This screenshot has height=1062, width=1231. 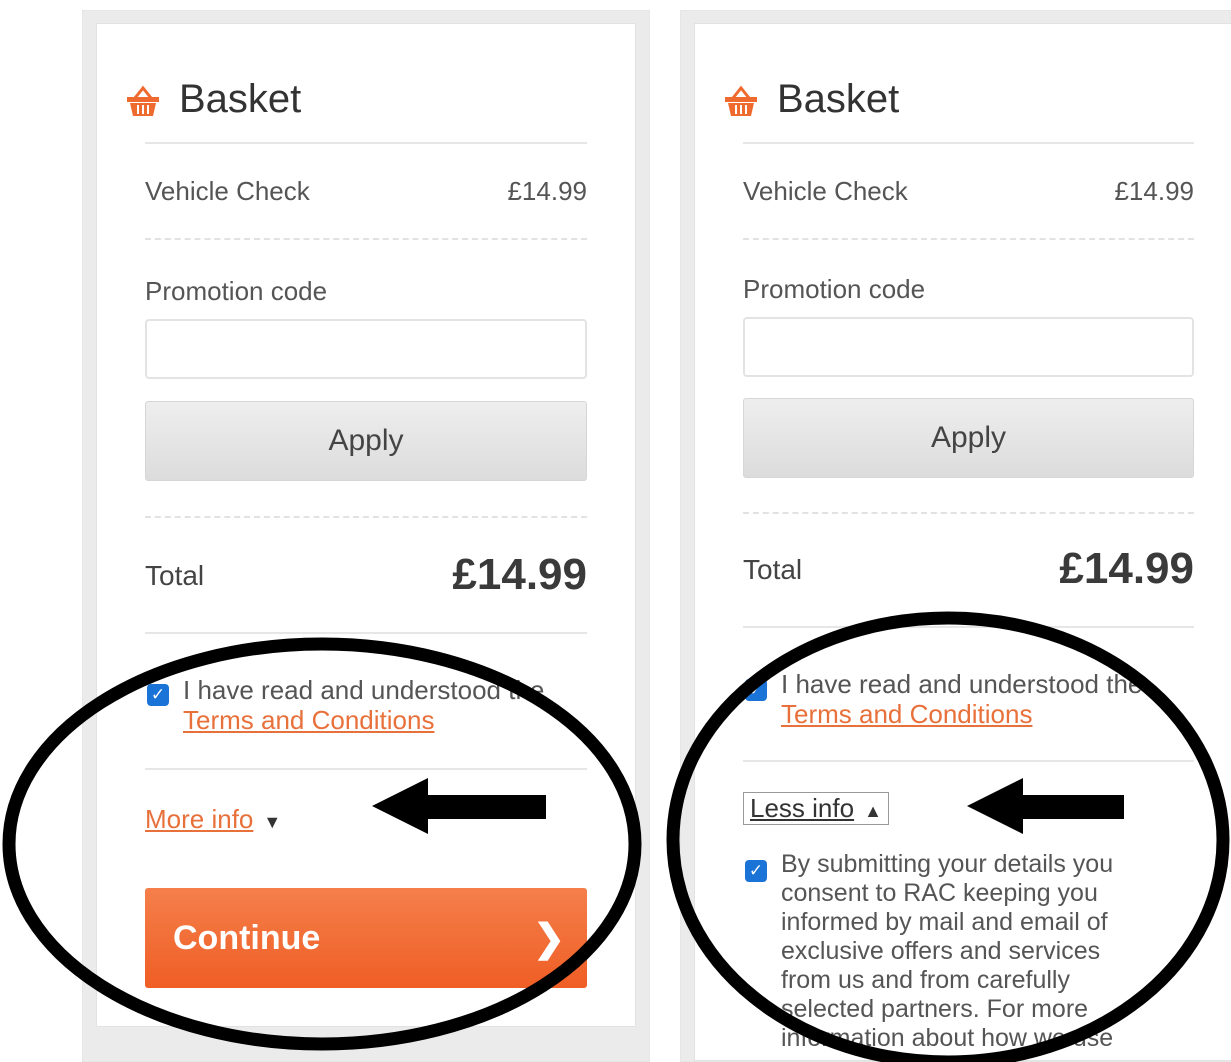 What do you see at coordinates (199, 819) in the screenshot?
I see `more-info-label: More info` at bounding box center [199, 819].